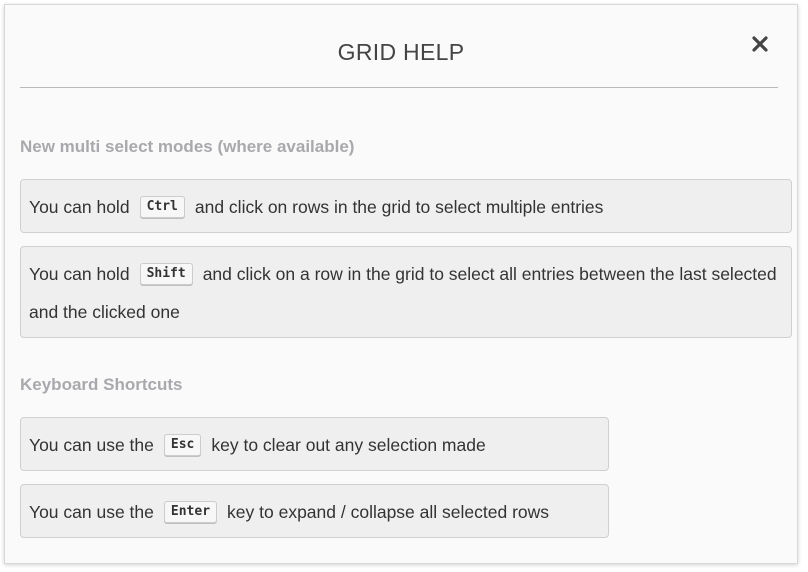  Describe the element at coordinates (162, 207) in the screenshot. I see `ctrl-key: Ctrl` at that location.